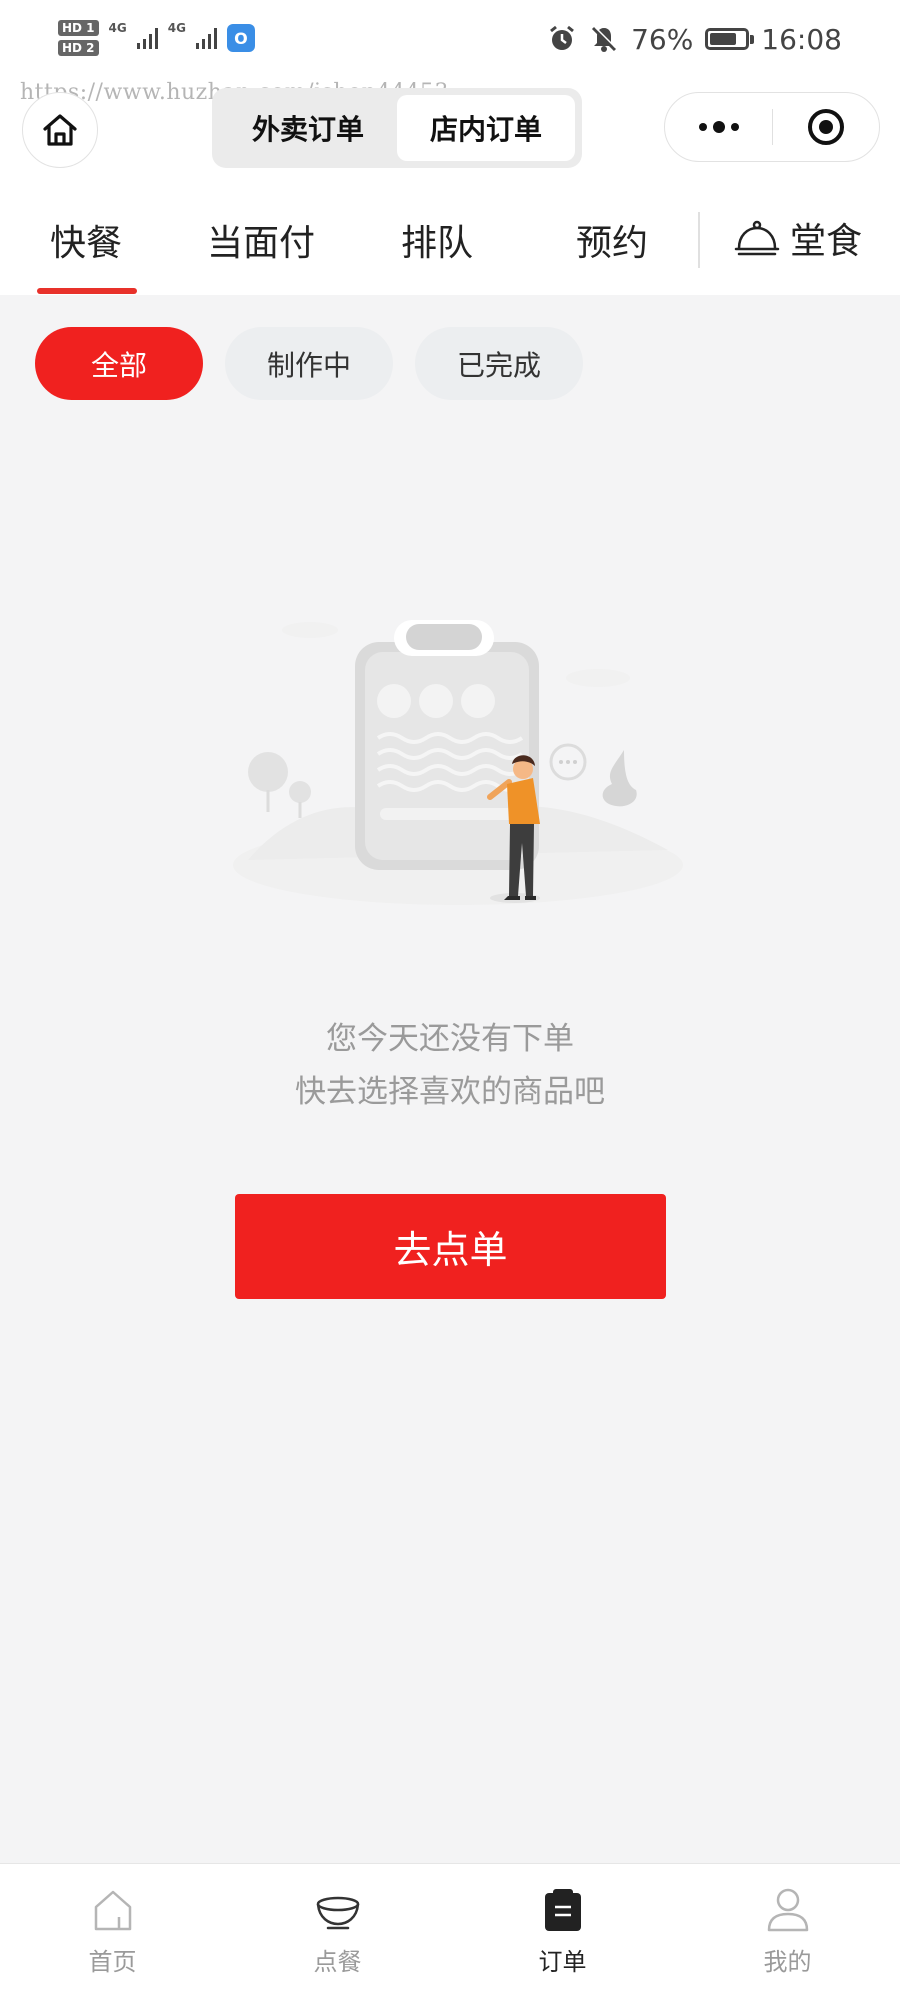 Image resolution: width=900 pixels, height=2000 pixels. Describe the element at coordinates (723, 39) in the screenshot. I see `battery-level` at that location.